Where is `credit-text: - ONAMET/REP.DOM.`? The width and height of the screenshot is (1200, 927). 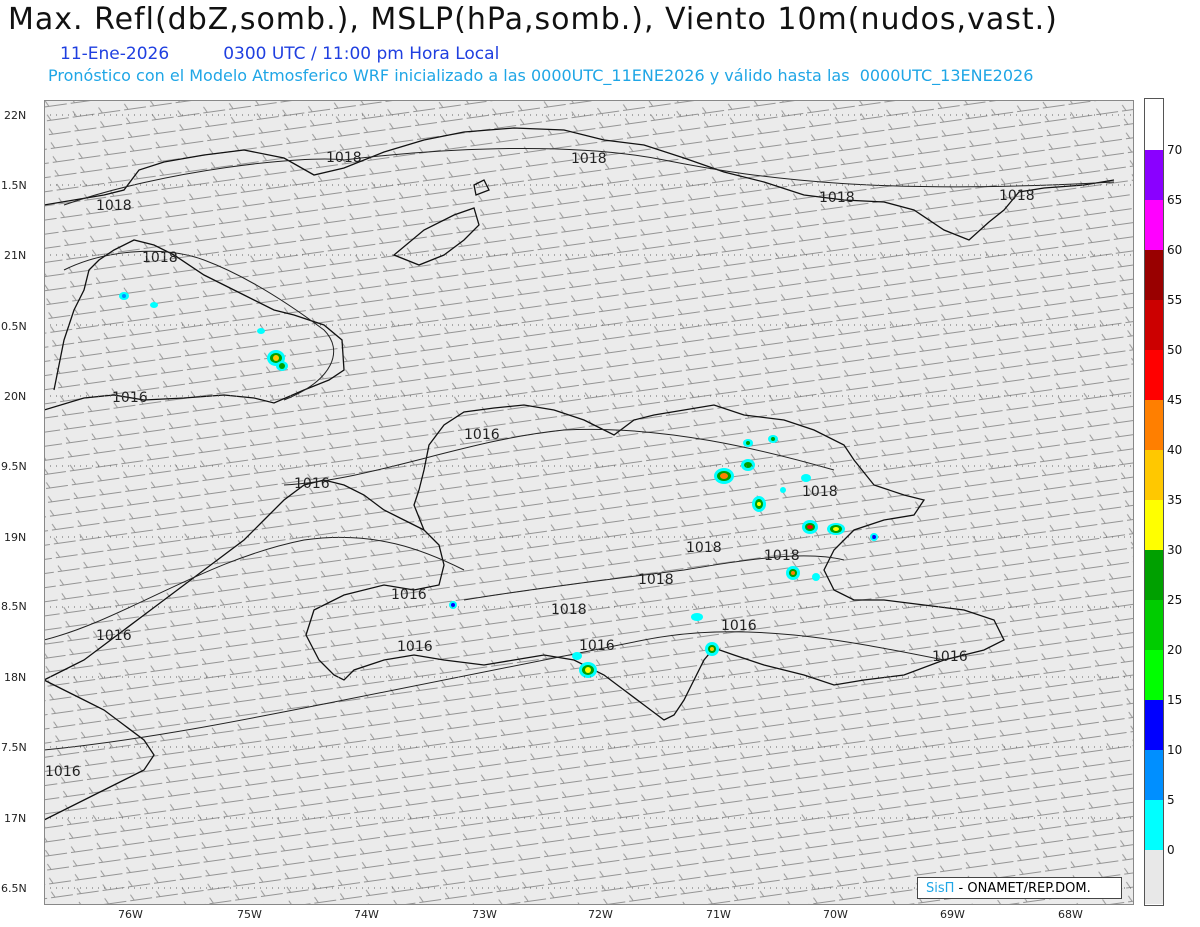 credit-text: - ONAMET/REP.DOM. is located at coordinates (1022, 888).